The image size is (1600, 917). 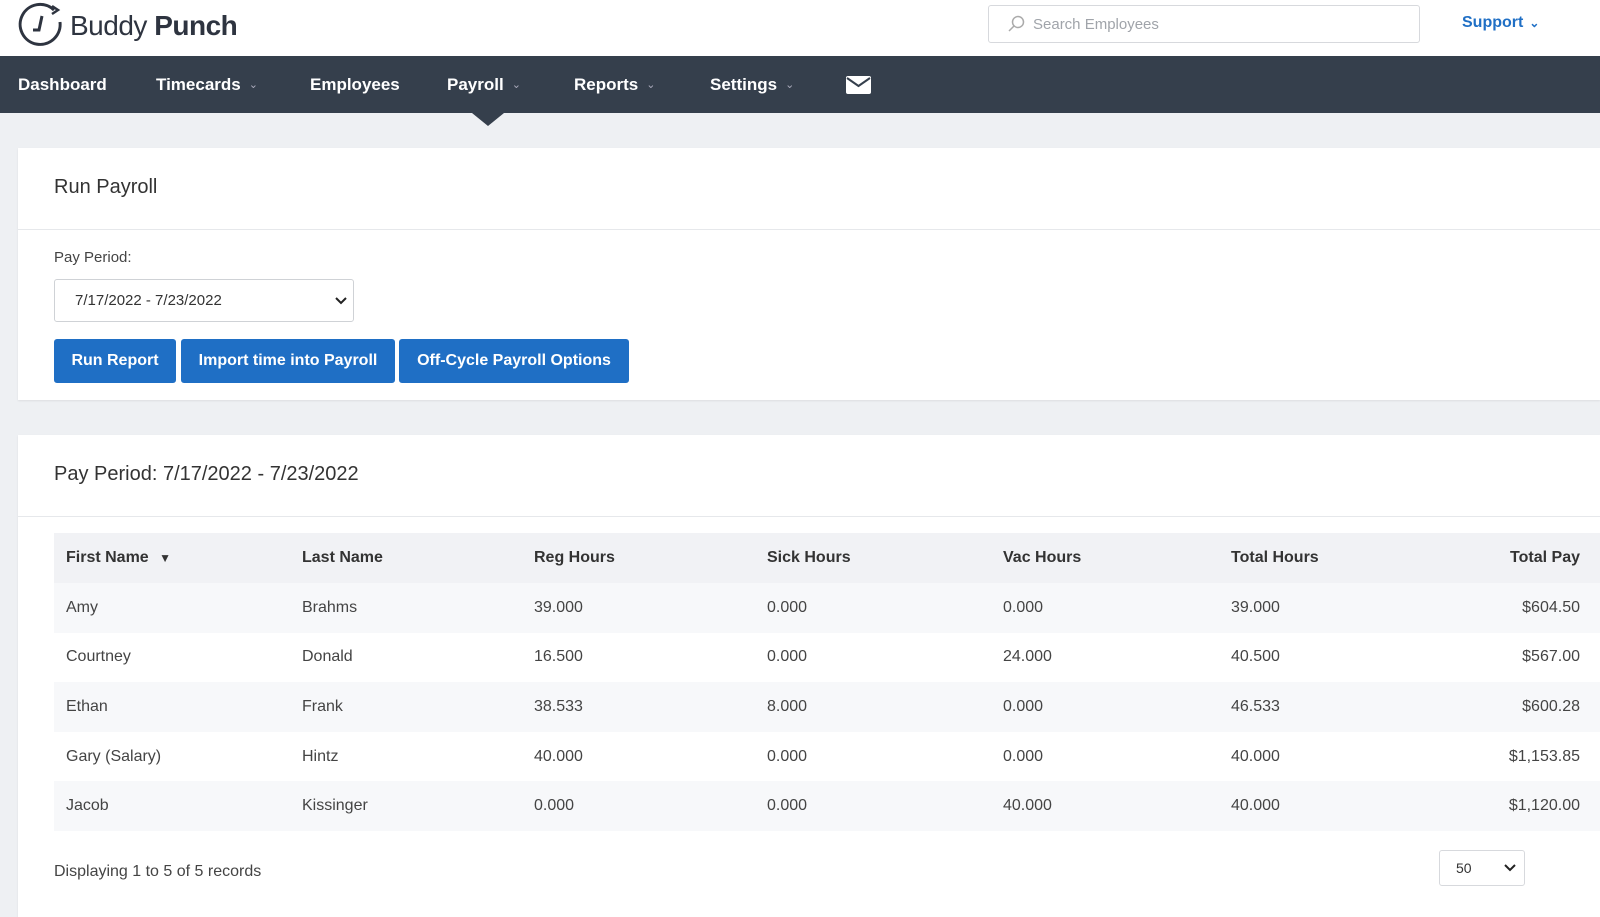 I want to click on cell-first-name: Gary (Salary), so click(x=114, y=756).